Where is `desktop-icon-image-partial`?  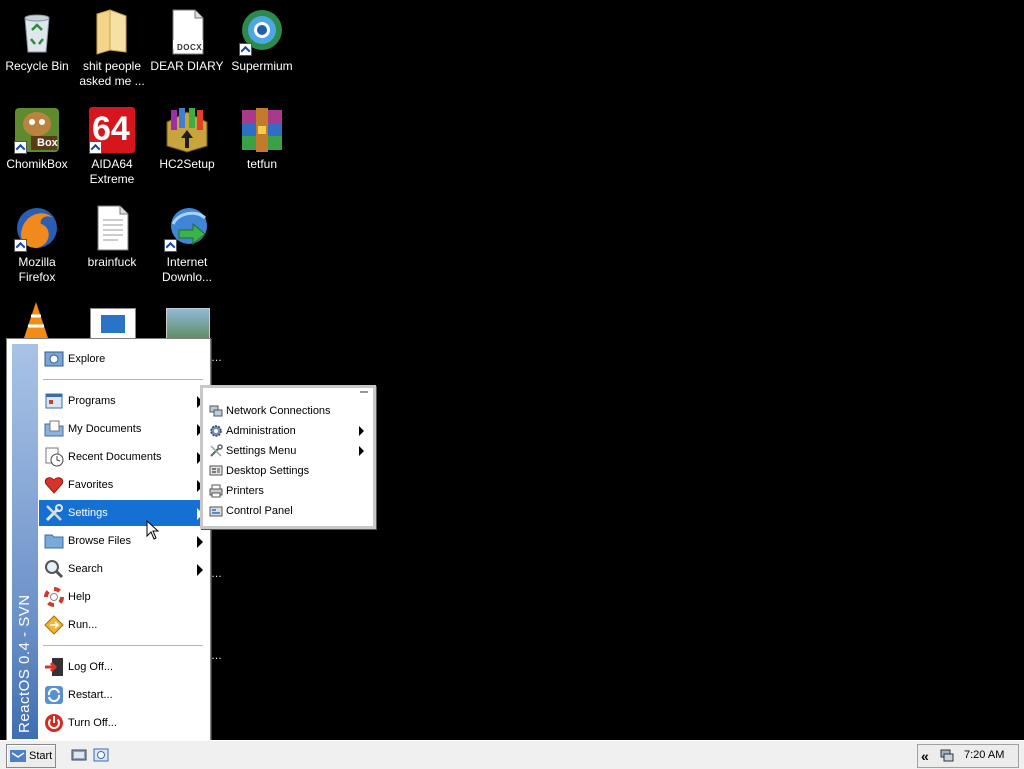 desktop-icon-image-partial is located at coordinates (188, 324).